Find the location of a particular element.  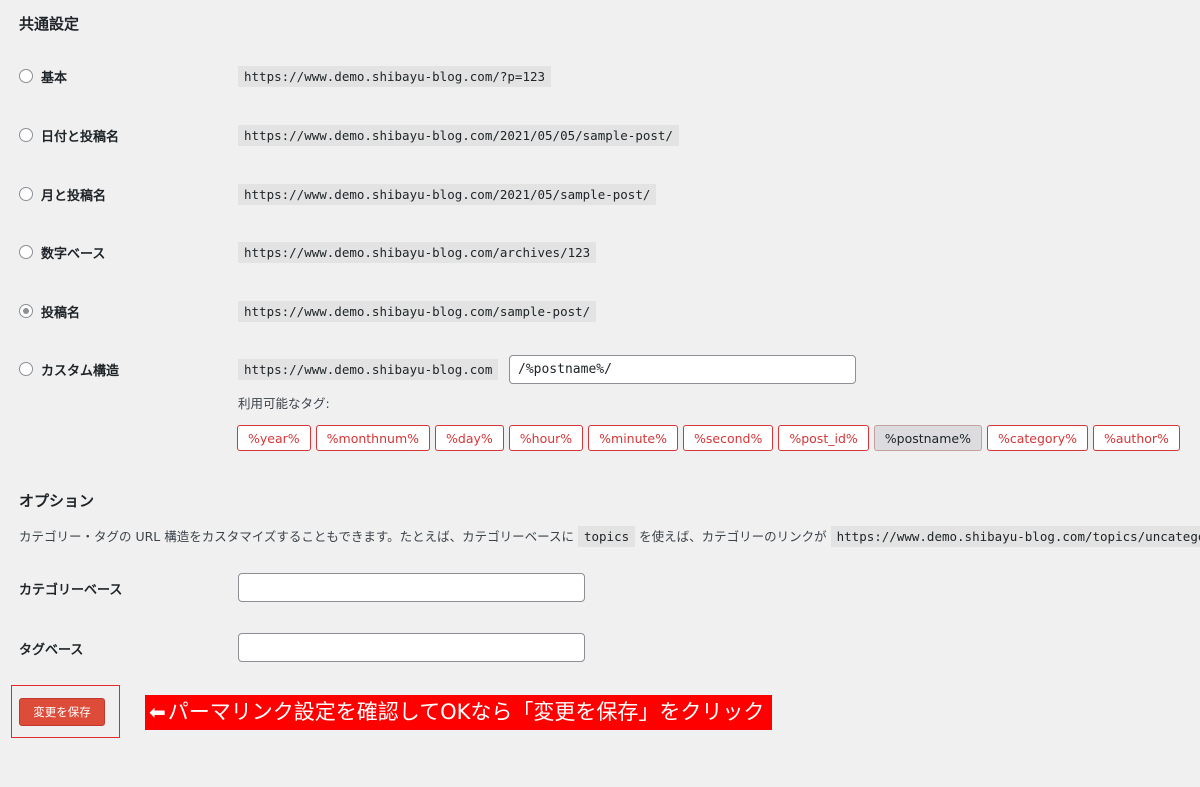

option-row-numeric: 数字ベース is located at coordinates (62, 252).